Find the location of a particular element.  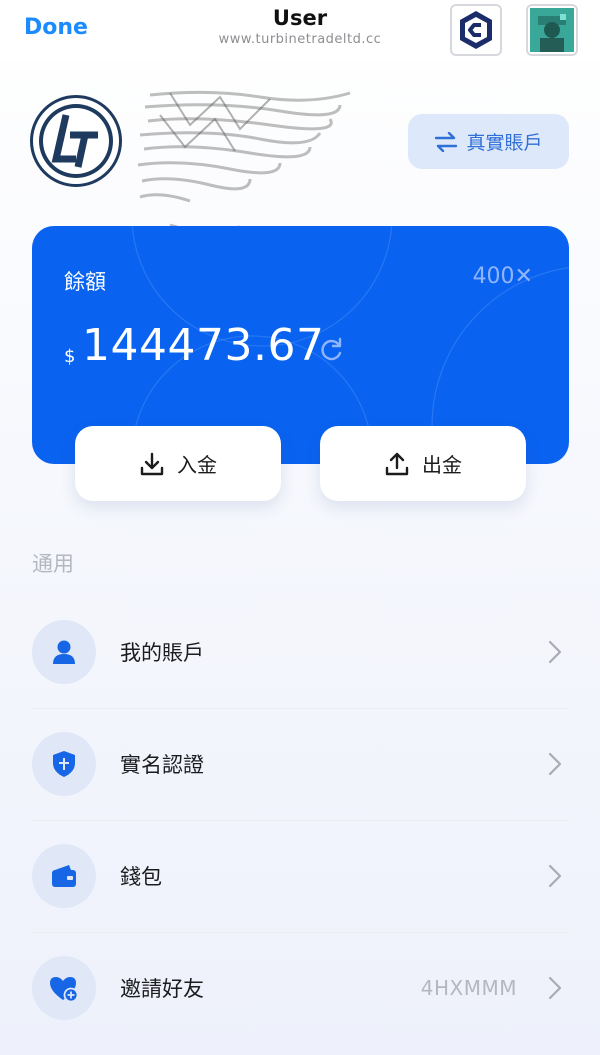

menu-item-invite-friends: 邀請好友 4HXMMM is located at coordinates (300, 988).